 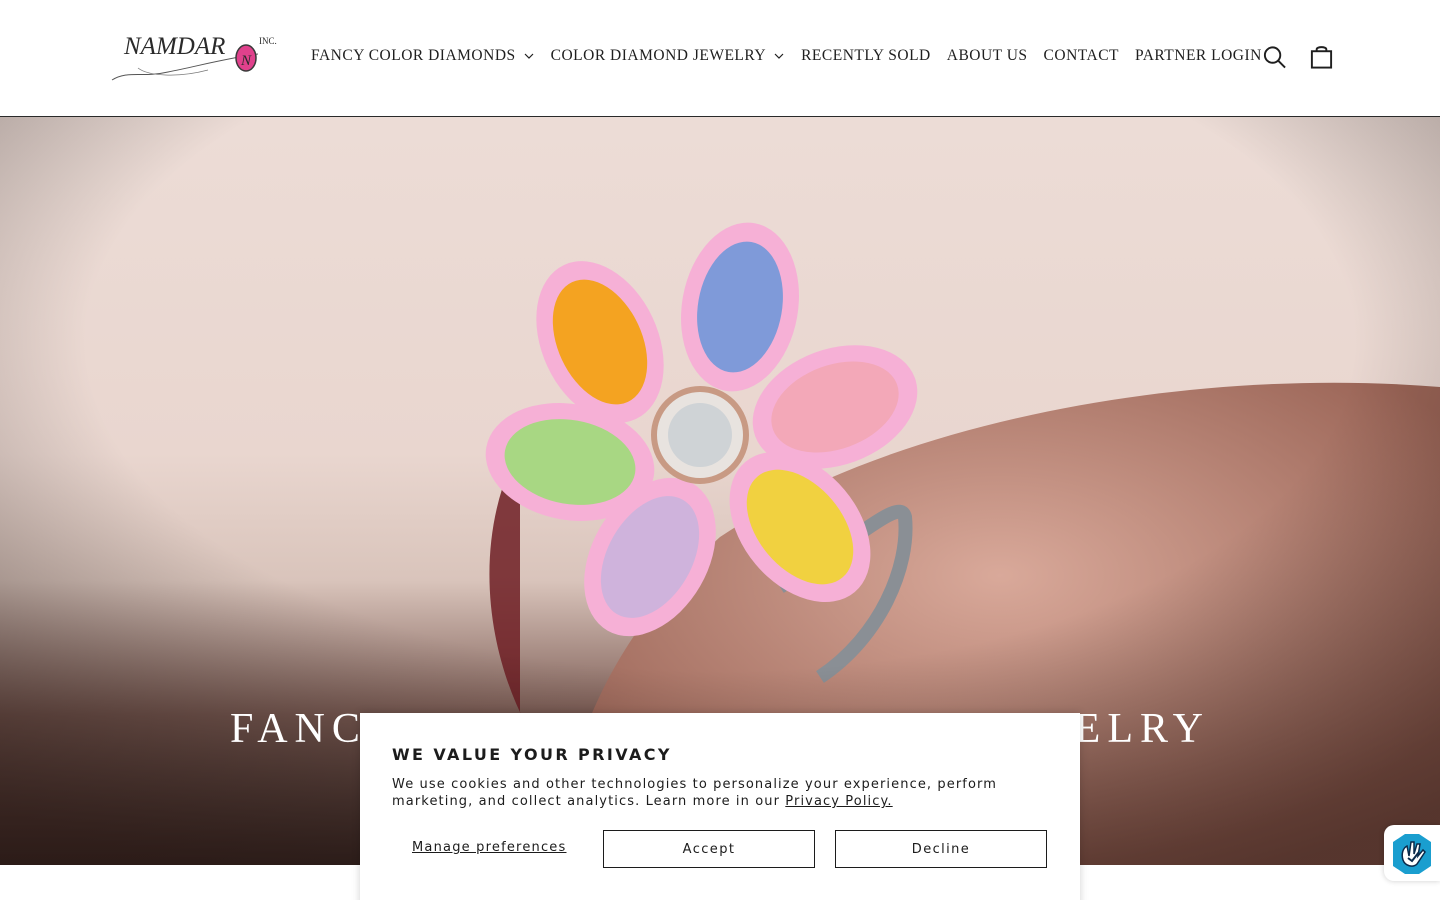 I want to click on logo-suffix: INC., so click(x=268, y=41).